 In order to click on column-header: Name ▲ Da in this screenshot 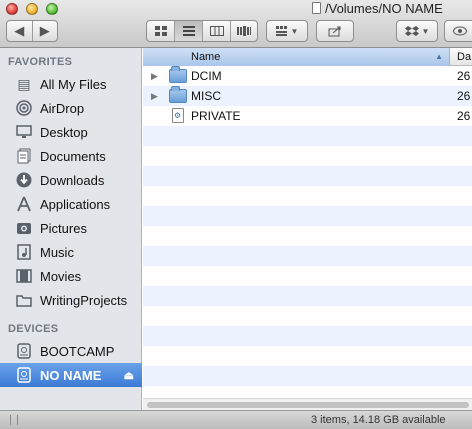, I will do `click(307, 57)`.